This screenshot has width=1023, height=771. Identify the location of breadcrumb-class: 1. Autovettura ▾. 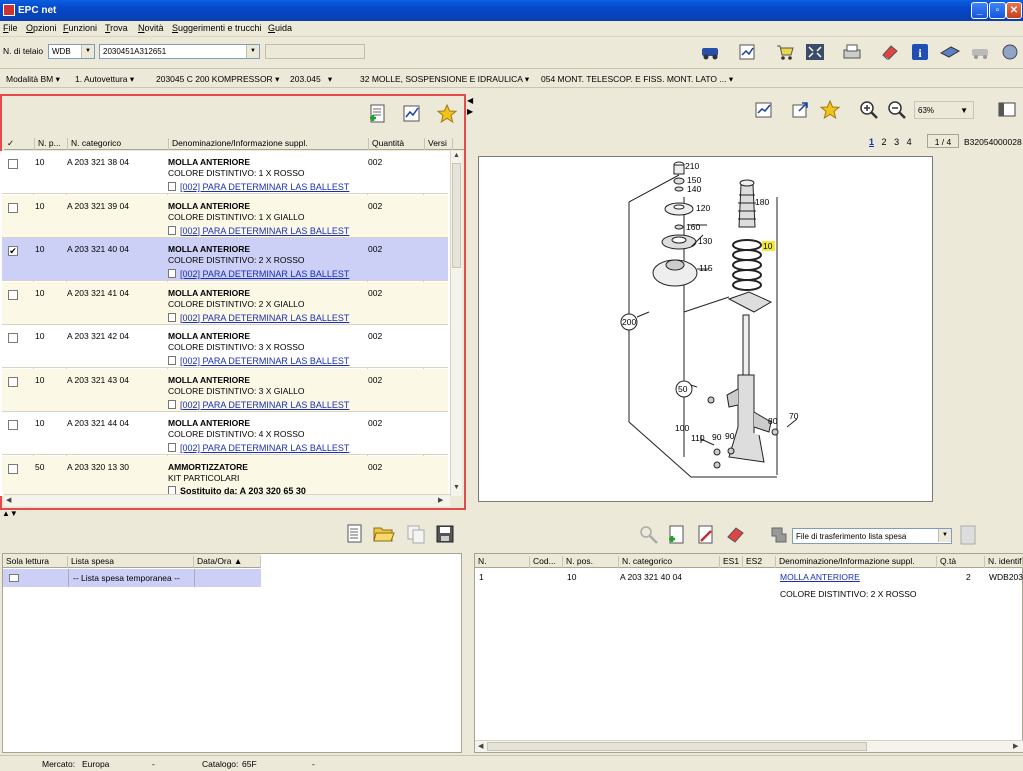
(104, 79).